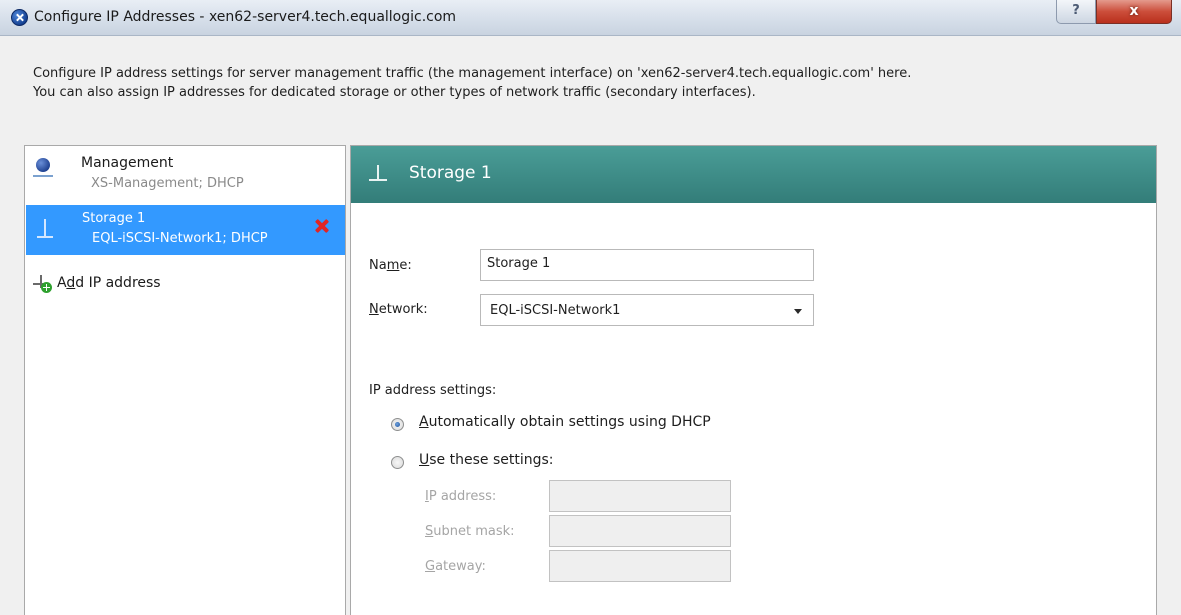  What do you see at coordinates (397, 462) in the screenshot?
I see `static-radio` at bounding box center [397, 462].